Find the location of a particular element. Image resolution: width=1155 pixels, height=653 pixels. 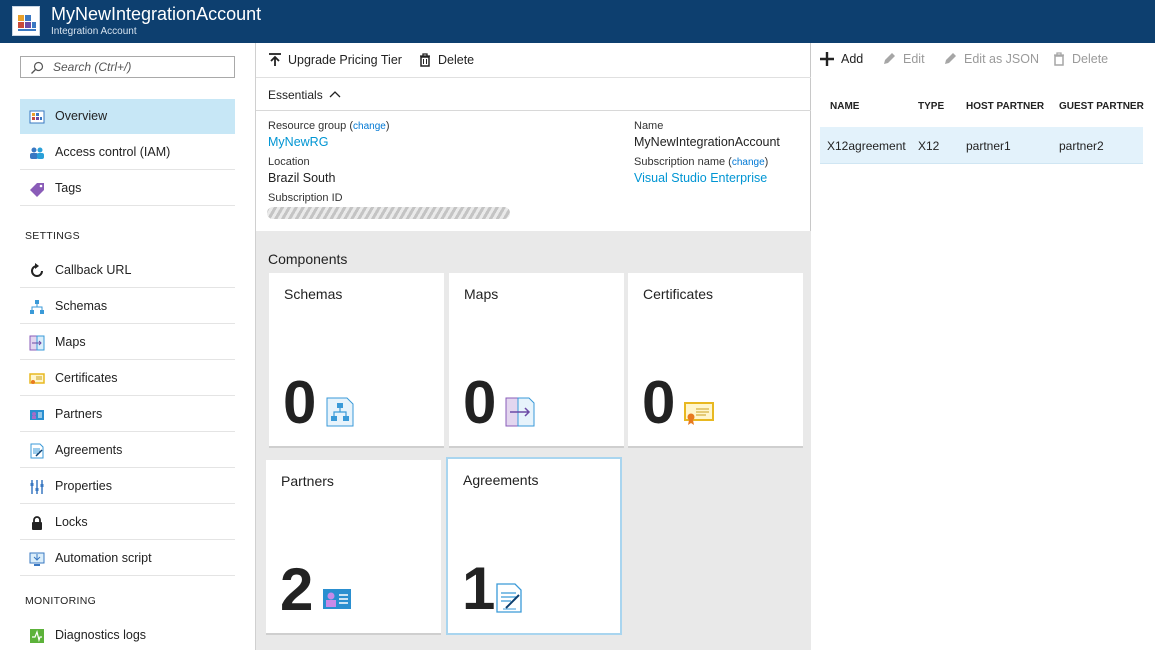

location-value: Brazil South is located at coordinates (302, 178).